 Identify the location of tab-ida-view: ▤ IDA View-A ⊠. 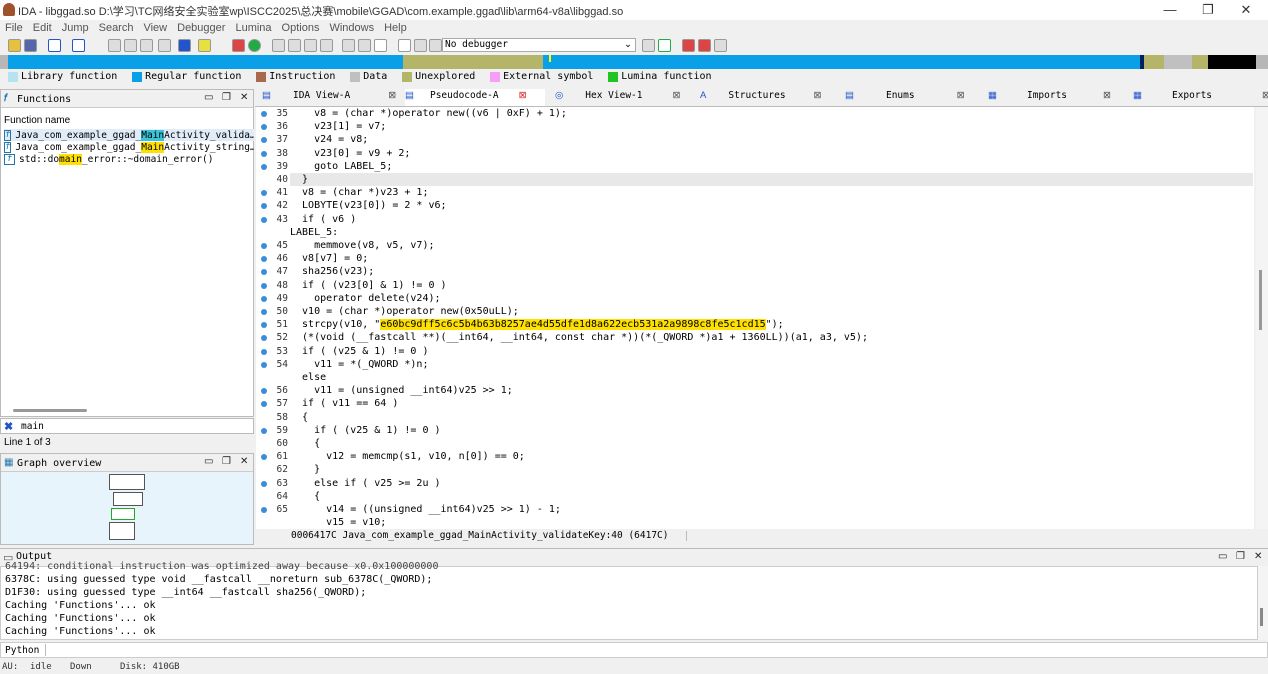
(329, 98).